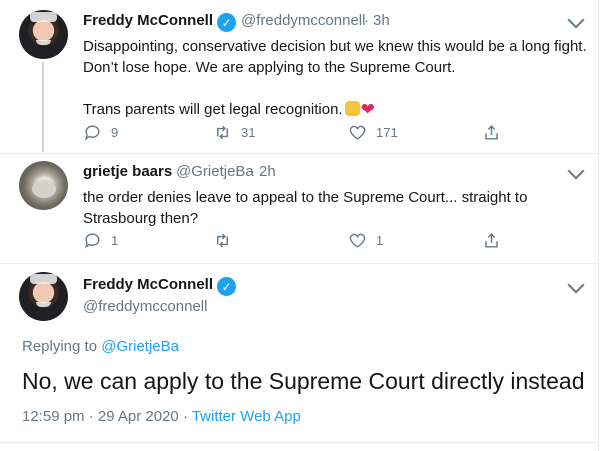 The width and height of the screenshot is (600, 451). I want to click on client-link: Twitter Web App, so click(246, 416).